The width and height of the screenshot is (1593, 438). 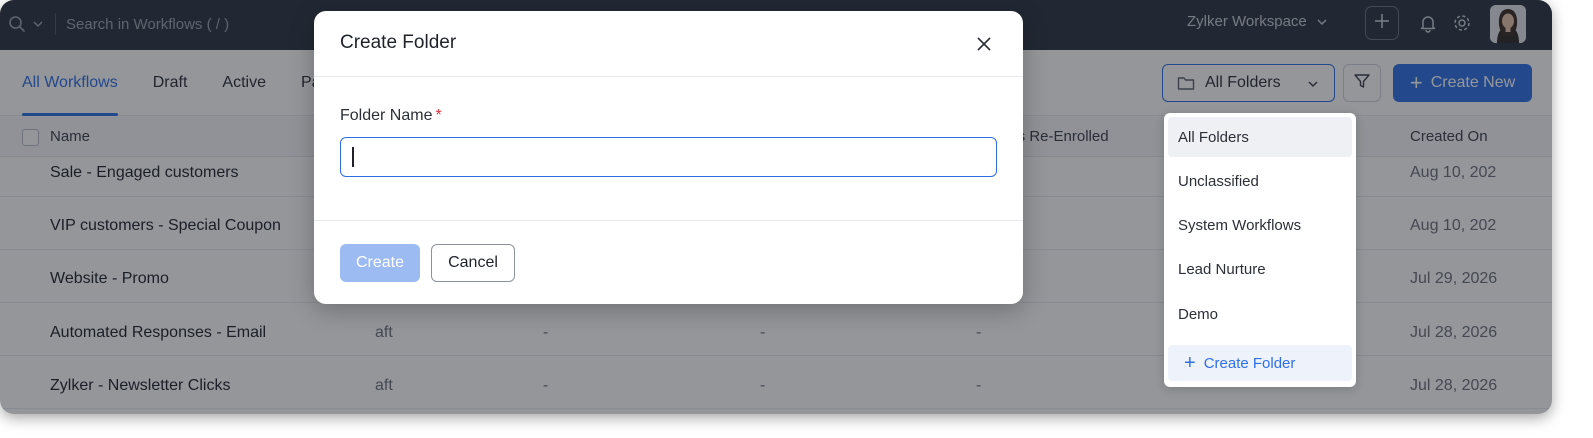 What do you see at coordinates (1260, 225) in the screenshot?
I see `folder-option-system-workflows: System Workflows` at bounding box center [1260, 225].